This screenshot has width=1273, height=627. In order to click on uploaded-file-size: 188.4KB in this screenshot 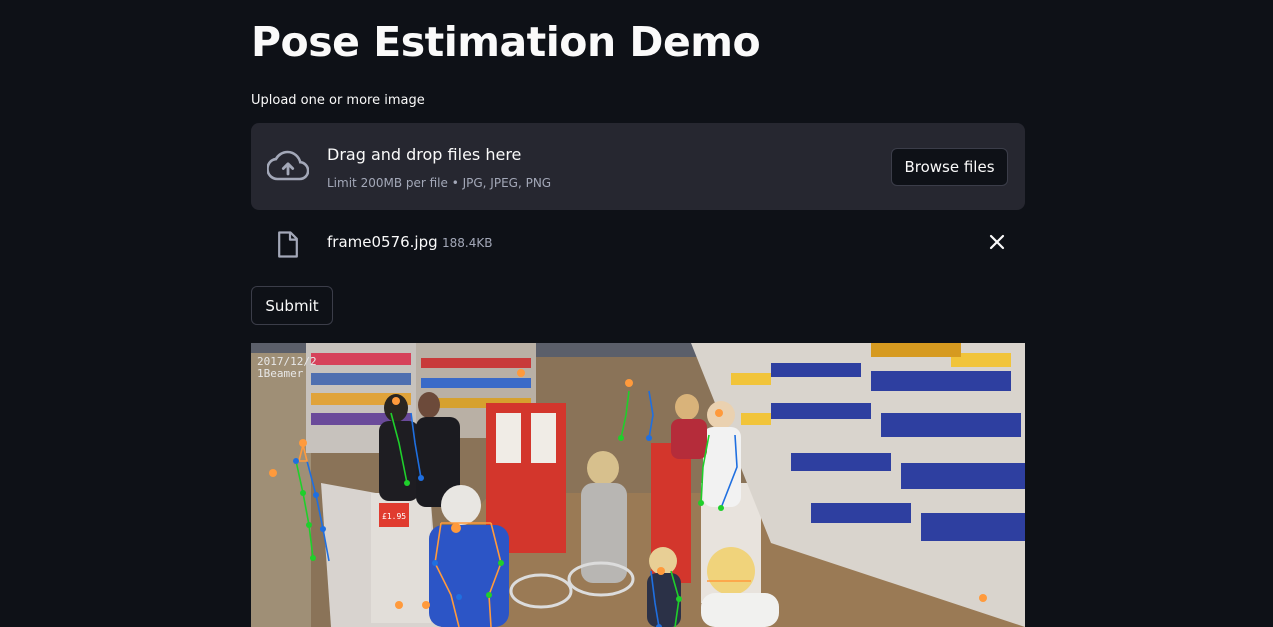, I will do `click(467, 243)`.